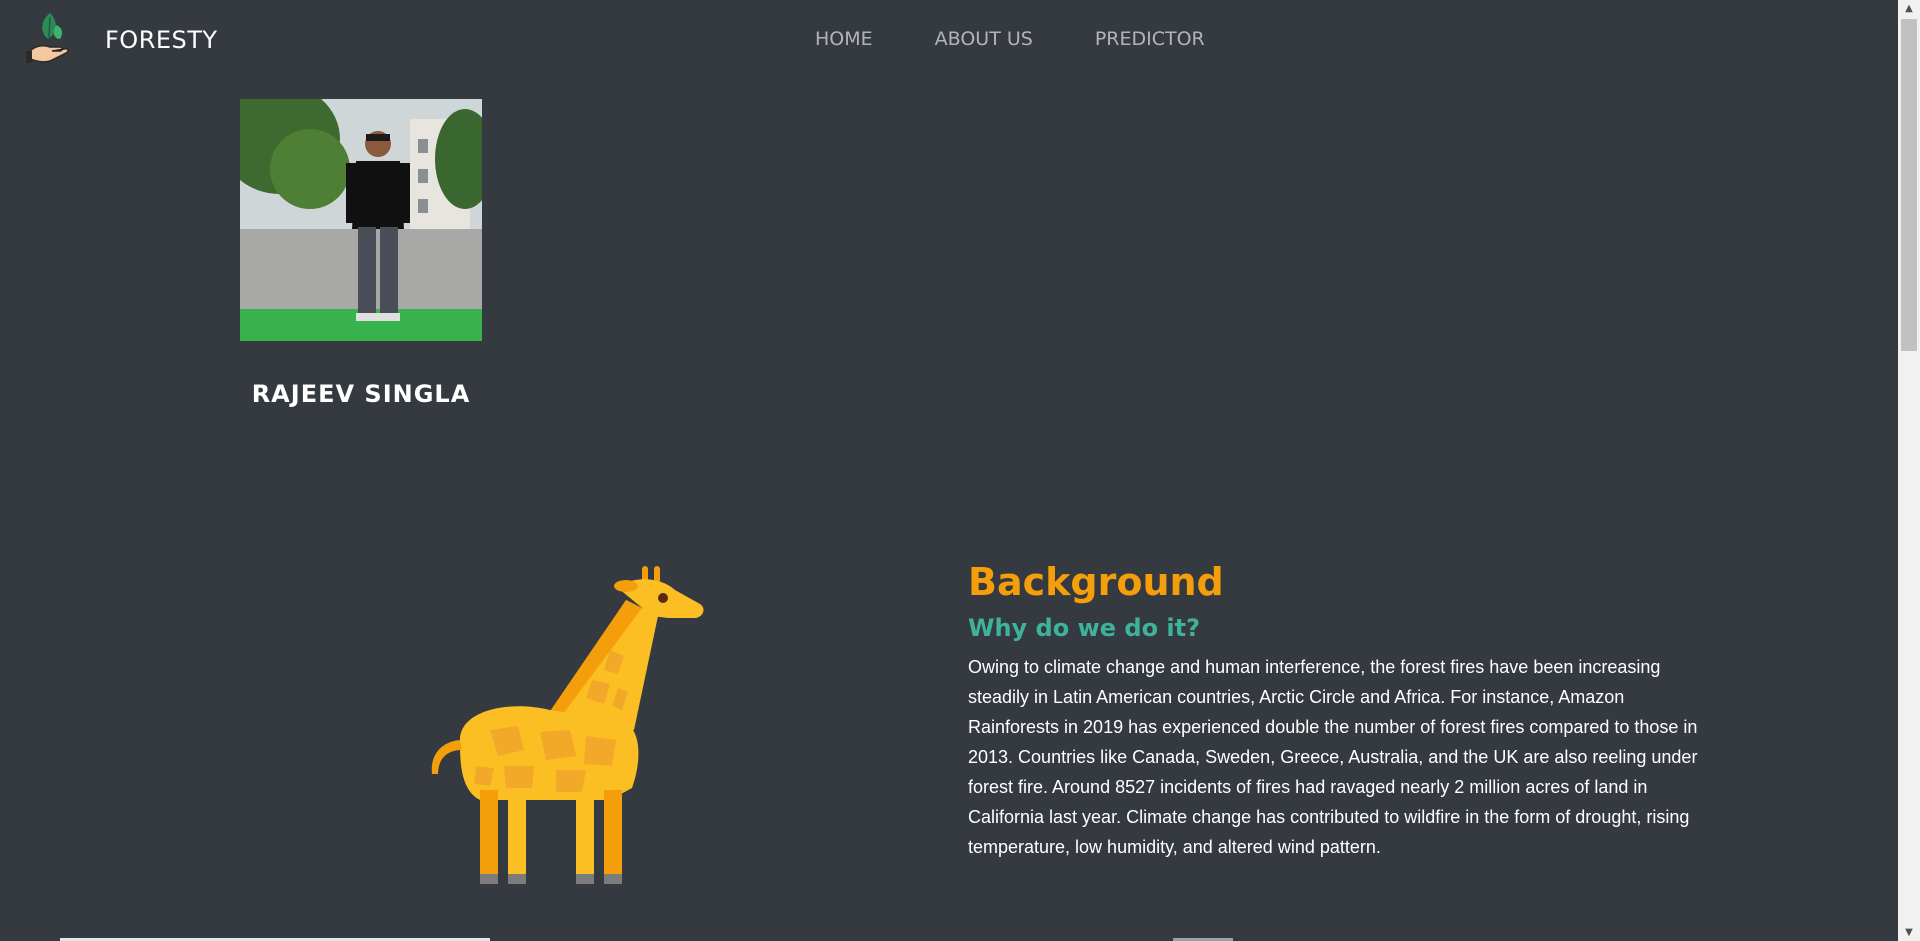 This screenshot has width=1920, height=941. What do you see at coordinates (361, 220) in the screenshot?
I see `profile-photo` at bounding box center [361, 220].